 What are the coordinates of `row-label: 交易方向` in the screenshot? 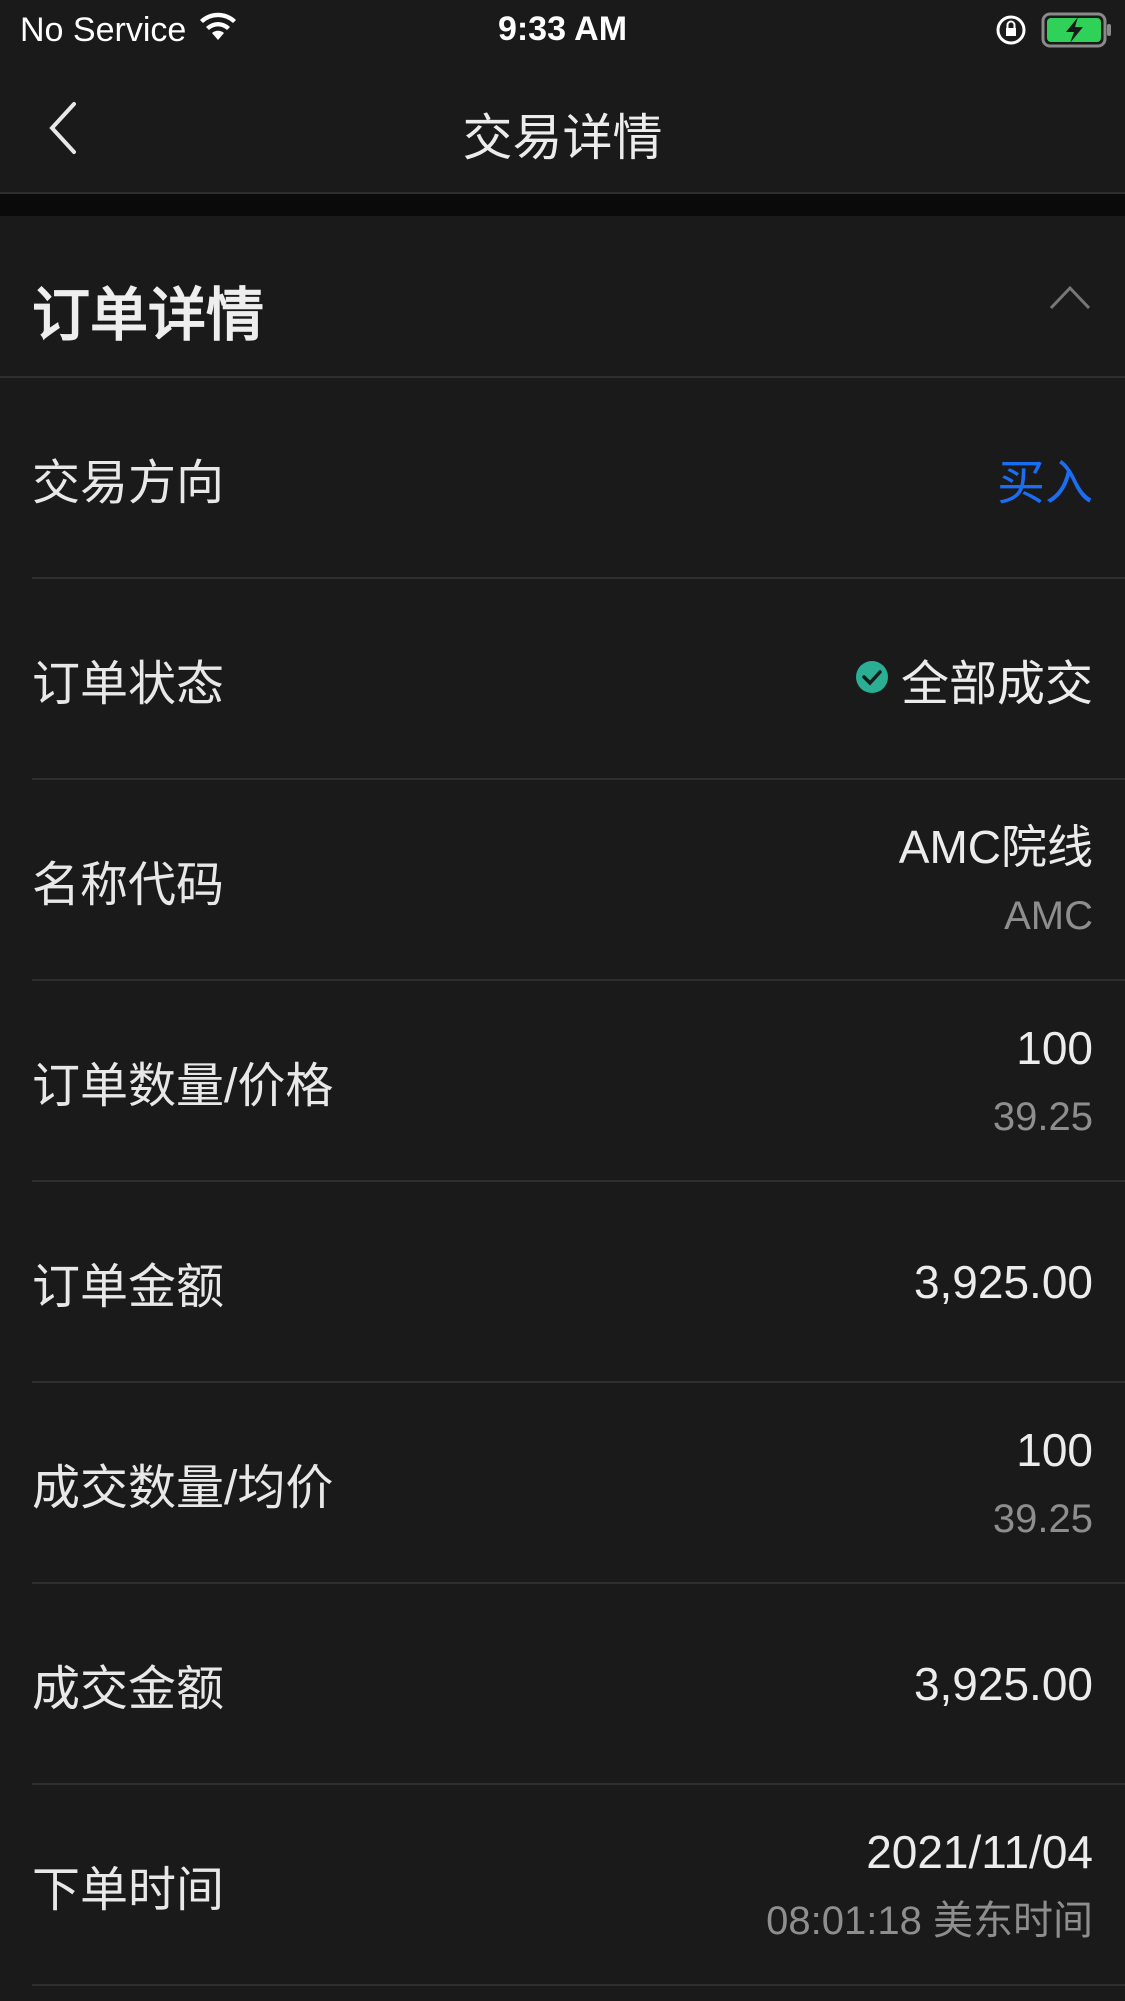 It's located at (128, 483).